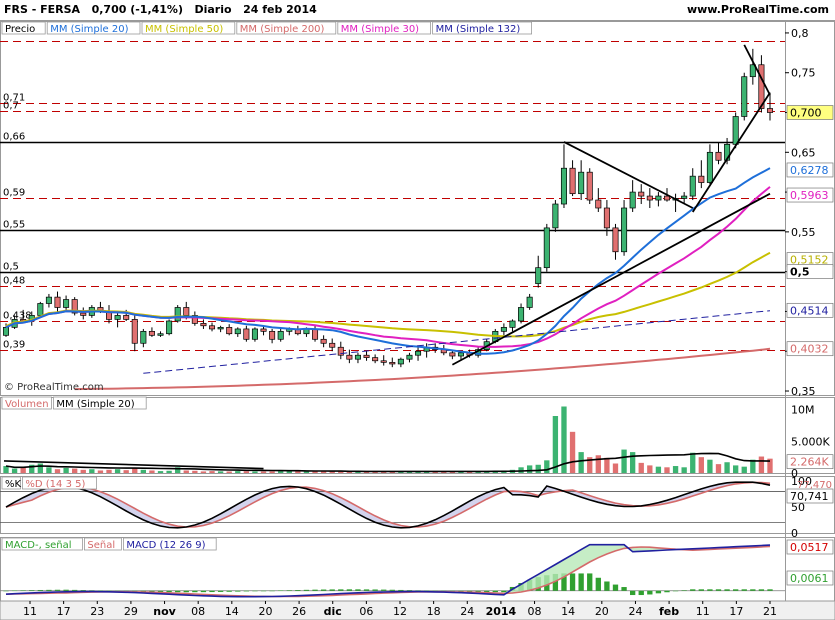  I want to click on header-period: Diario, so click(213, 9).